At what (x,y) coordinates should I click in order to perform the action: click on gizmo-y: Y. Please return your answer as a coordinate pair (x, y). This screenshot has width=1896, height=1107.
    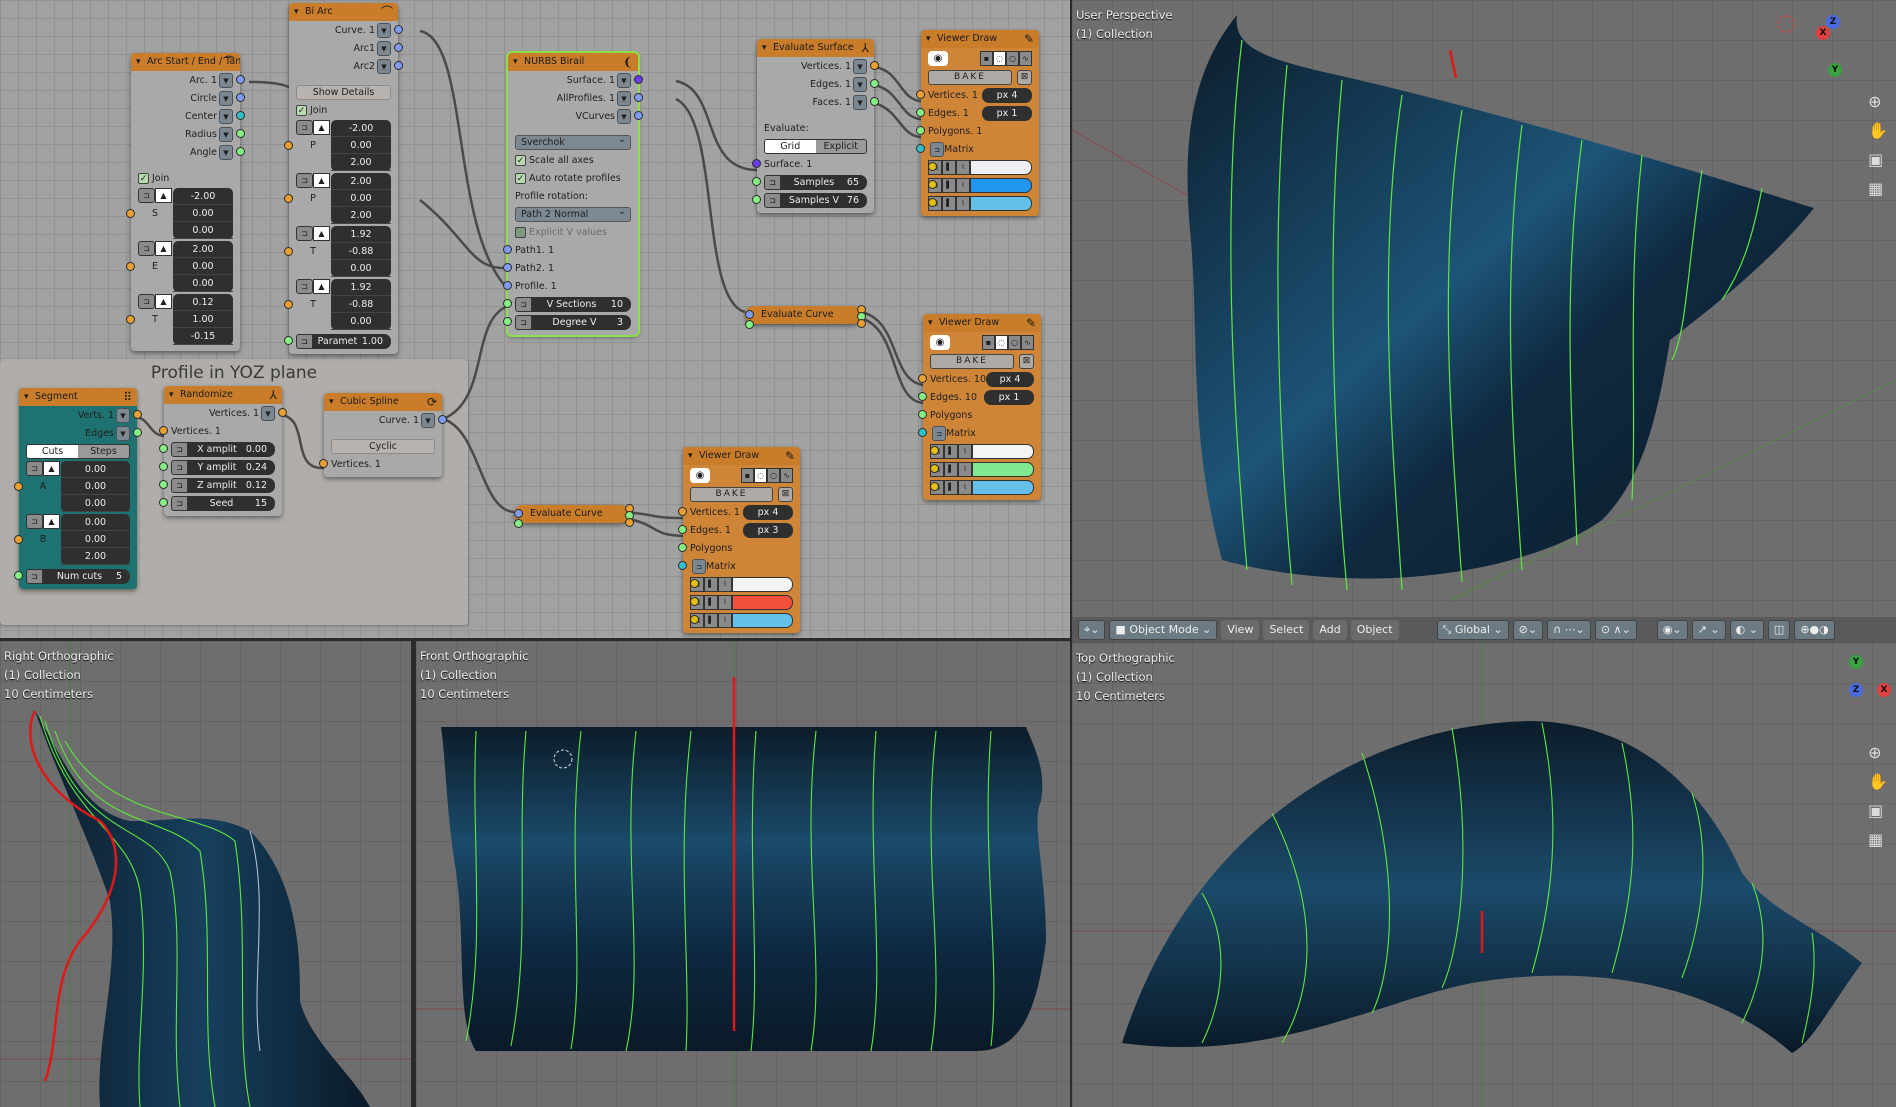
    Looking at the image, I should click on (1835, 70).